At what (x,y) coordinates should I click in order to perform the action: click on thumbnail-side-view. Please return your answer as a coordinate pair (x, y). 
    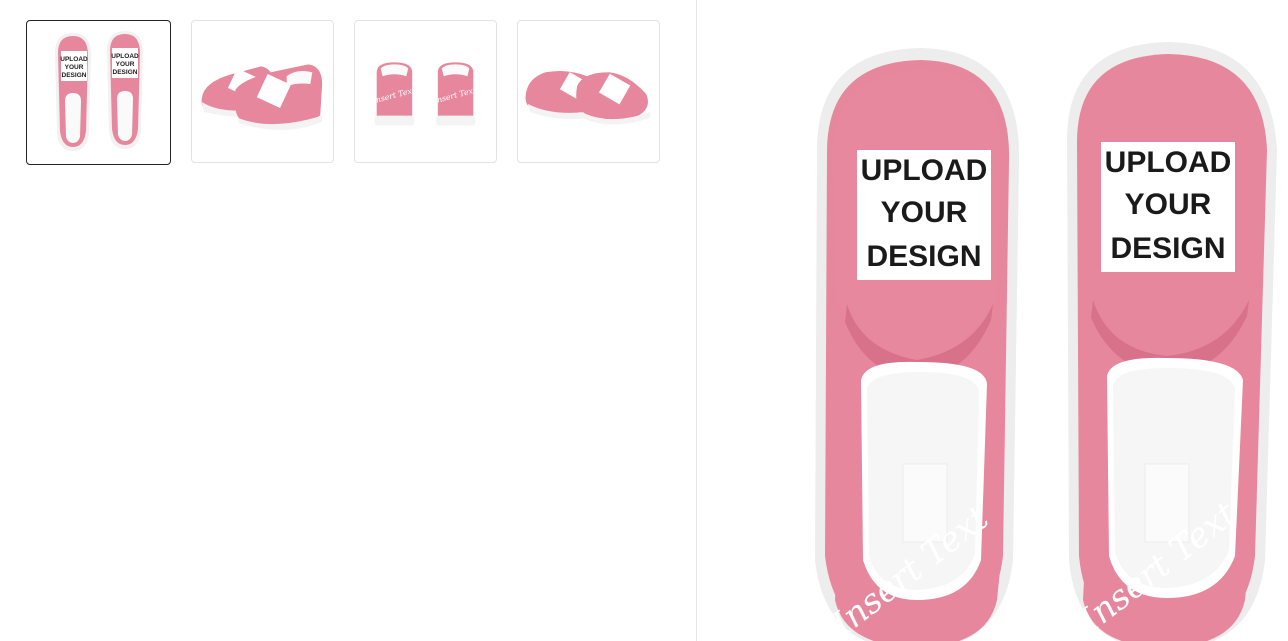
    Looking at the image, I should click on (262, 91).